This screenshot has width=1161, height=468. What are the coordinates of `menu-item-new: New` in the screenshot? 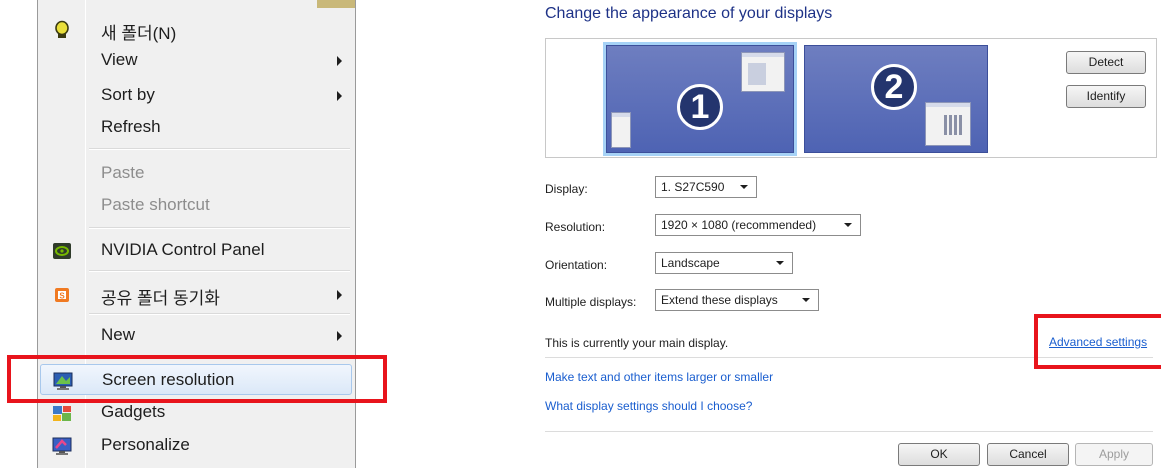 It's located at (196, 335).